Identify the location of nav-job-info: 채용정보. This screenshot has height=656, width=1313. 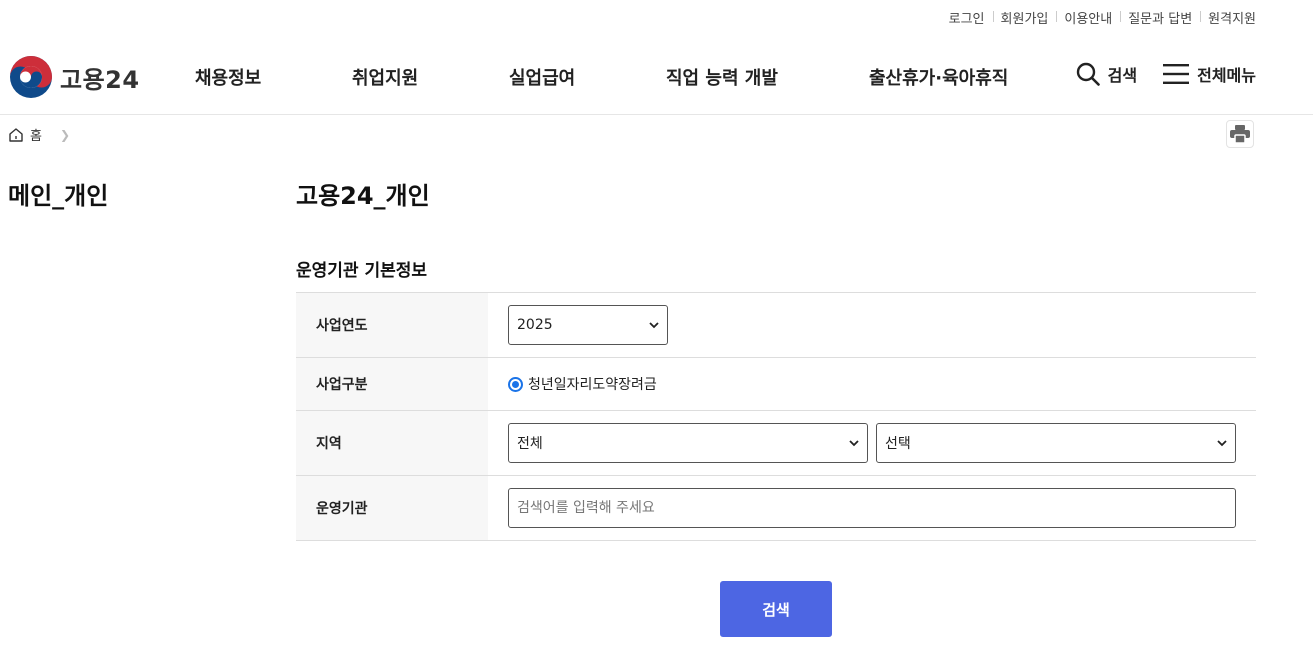
(228, 77).